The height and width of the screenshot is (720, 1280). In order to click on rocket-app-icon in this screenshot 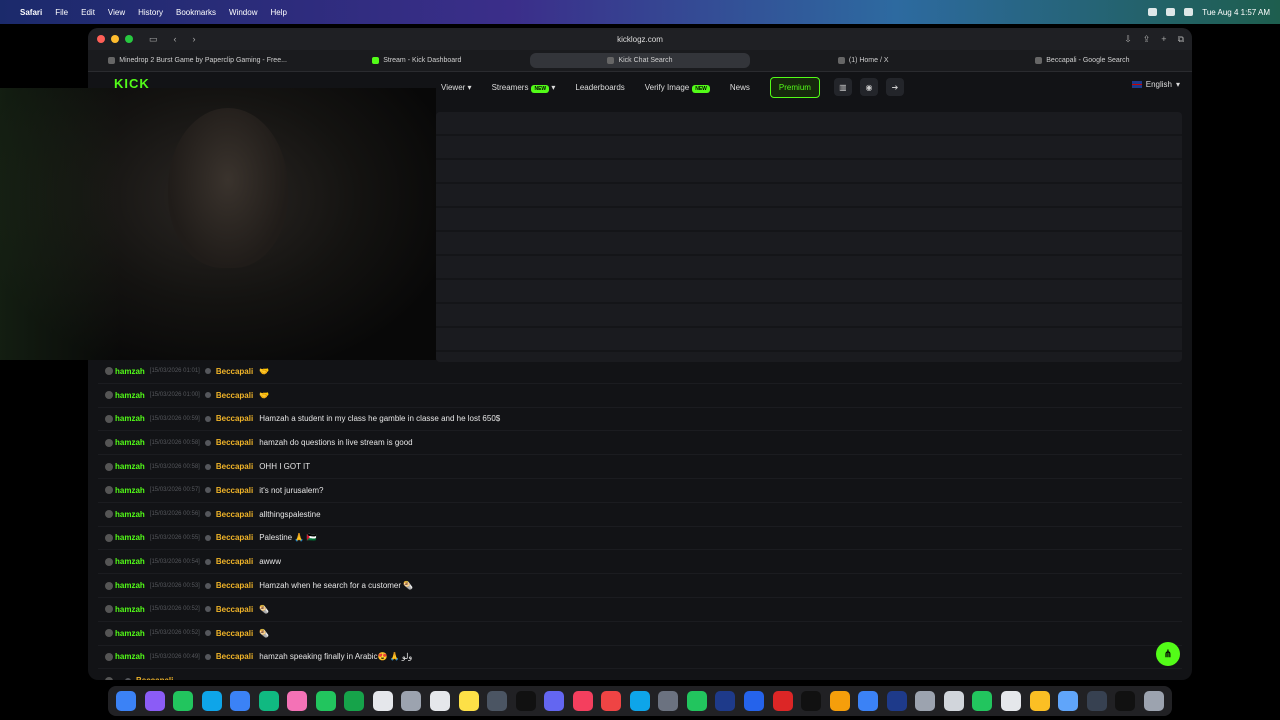, I will do `click(611, 701)`.